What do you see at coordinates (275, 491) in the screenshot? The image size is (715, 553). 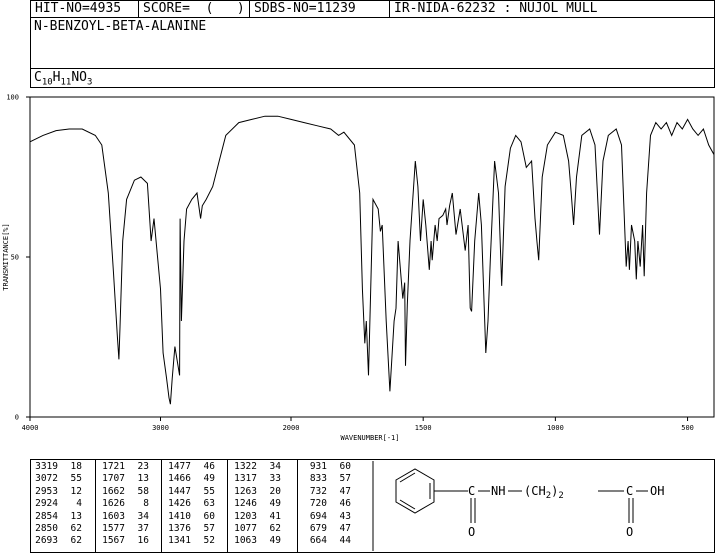 I see `peak-transmittance: 20` at bounding box center [275, 491].